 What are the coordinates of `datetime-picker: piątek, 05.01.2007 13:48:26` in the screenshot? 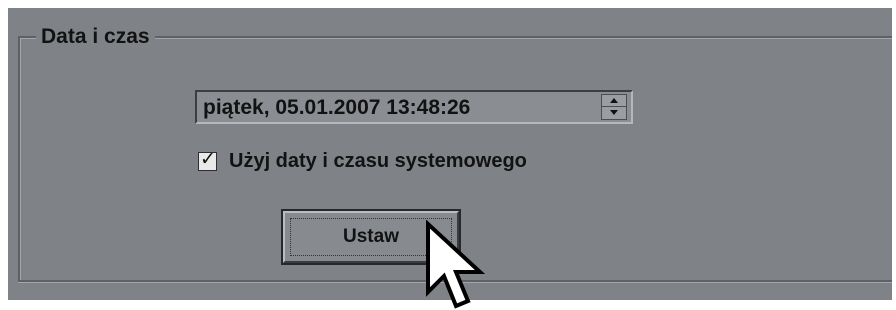 It's located at (414, 107).